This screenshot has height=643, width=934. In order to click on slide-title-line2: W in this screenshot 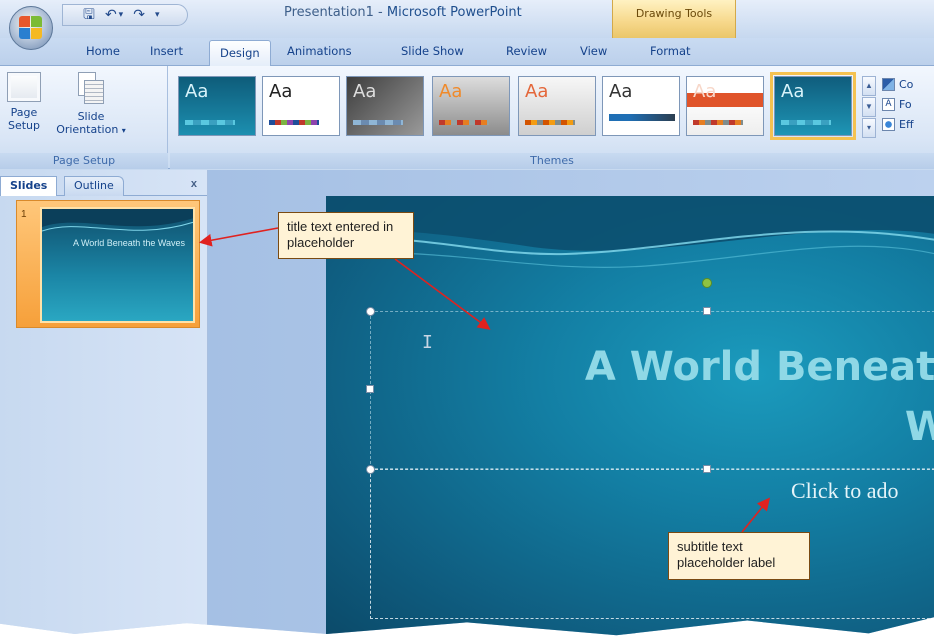, I will do `click(919, 427)`.